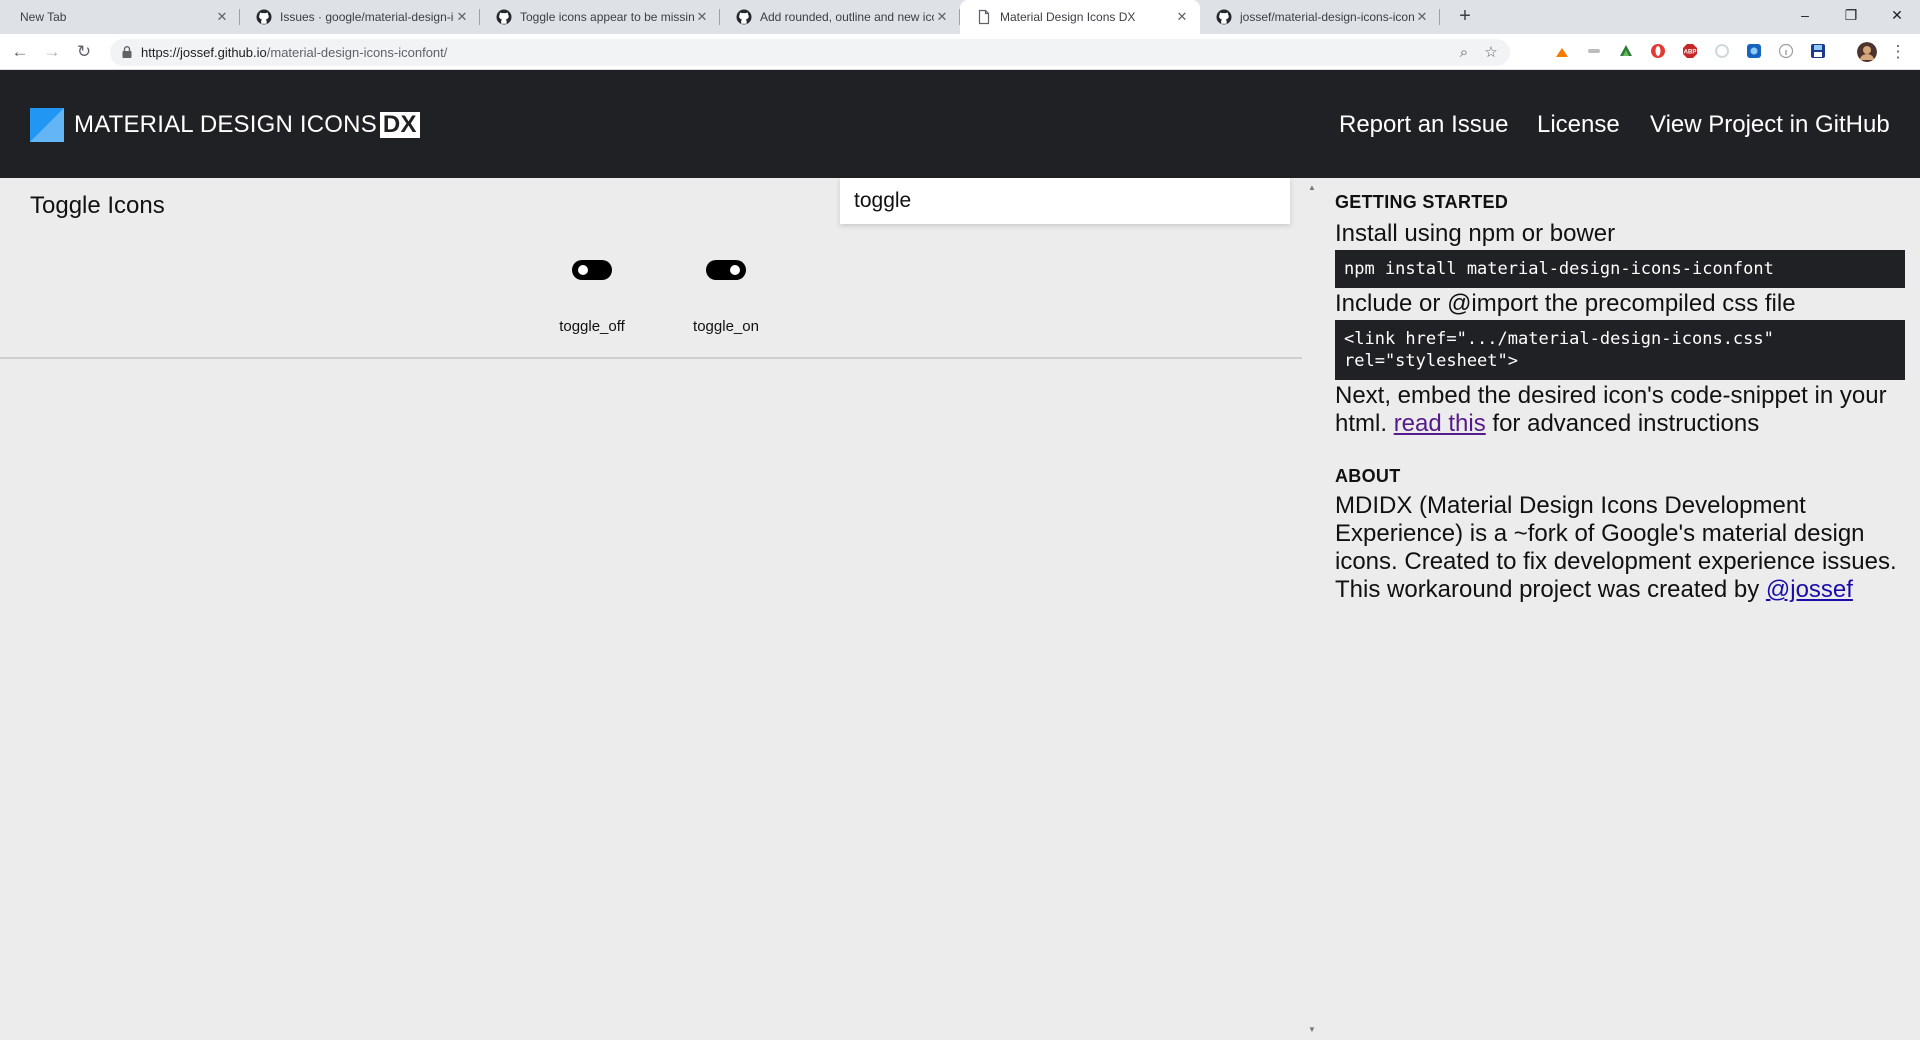 This screenshot has width=1920, height=1040. What do you see at coordinates (1068, 17) in the screenshot?
I see `tab-title: Material Design Icons DX` at bounding box center [1068, 17].